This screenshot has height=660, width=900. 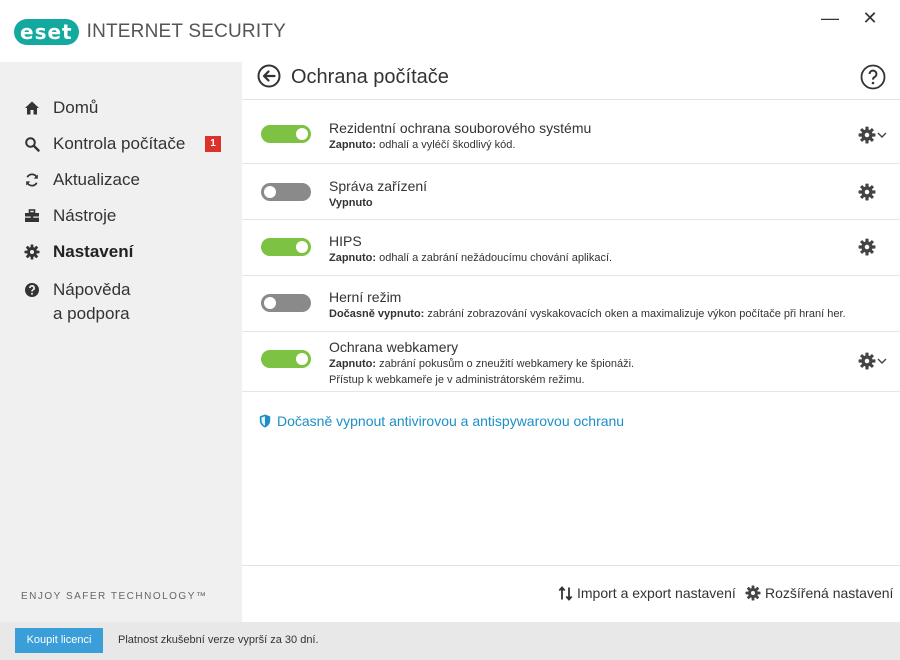 What do you see at coordinates (32, 290) in the screenshot?
I see `help-icon` at bounding box center [32, 290].